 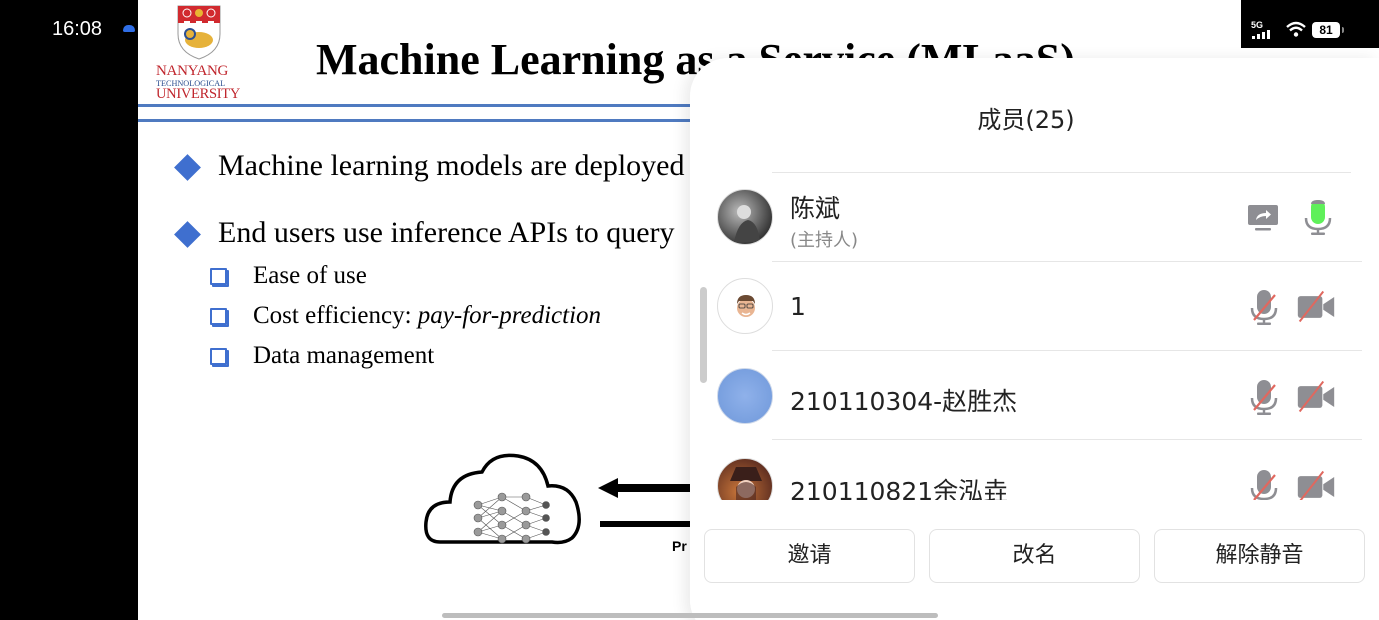 What do you see at coordinates (690, 615) in the screenshot?
I see `home-indicator` at bounding box center [690, 615].